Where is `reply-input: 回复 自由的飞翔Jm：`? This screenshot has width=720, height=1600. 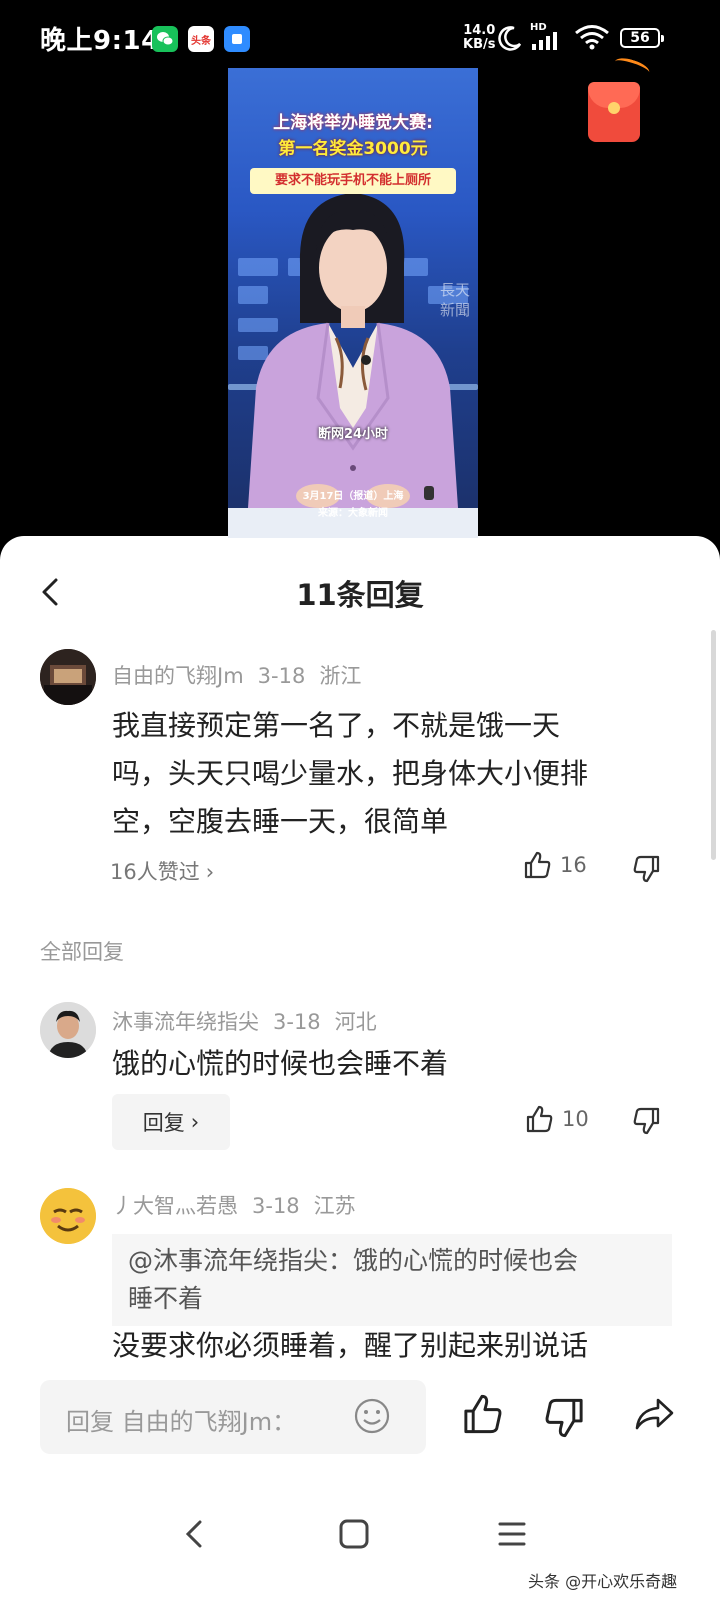
reply-input: 回复 自由的飞翔Jm： is located at coordinates (233, 1417).